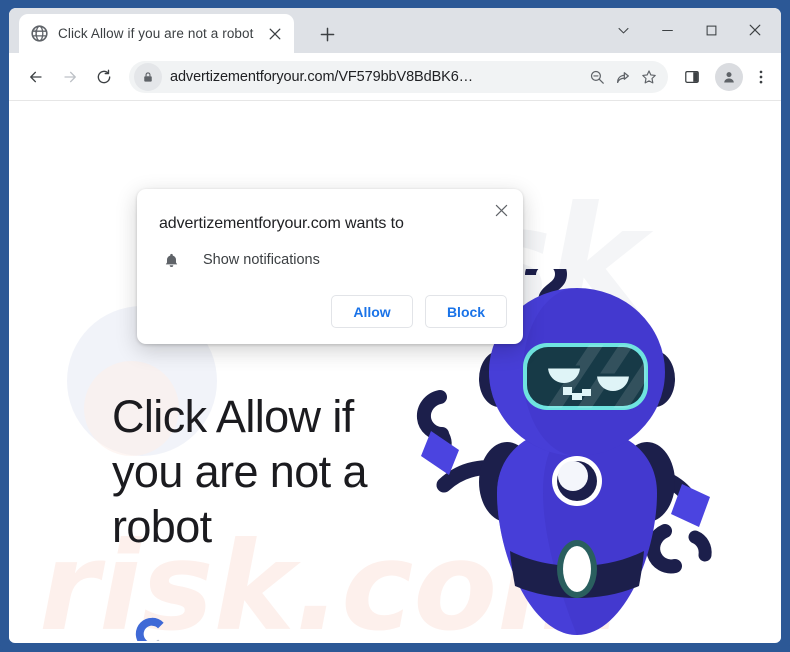 Image resolution: width=790 pixels, height=652 pixels. I want to click on share-icon, so click(623, 77).